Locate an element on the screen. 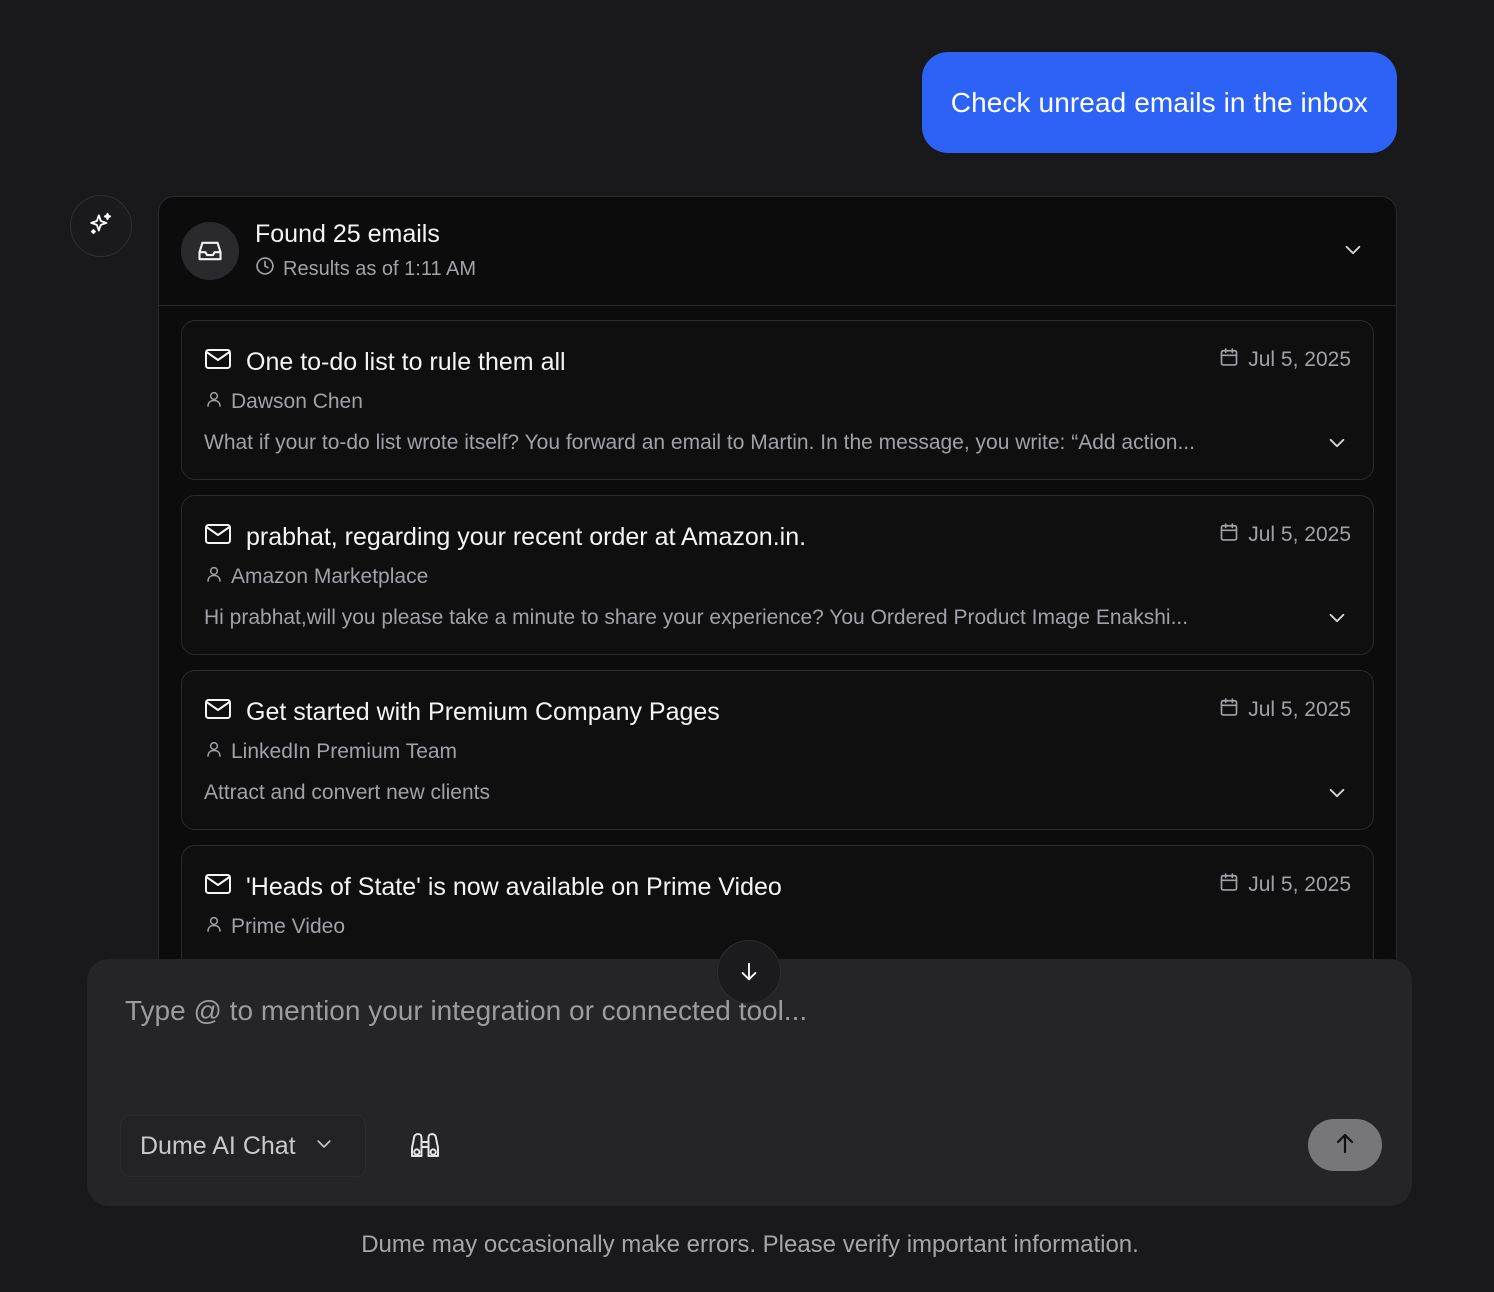 This screenshot has height=1292, width=1494. results-header: Found 25 emails Results as of 1:11 AM is located at coordinates (777, 251).